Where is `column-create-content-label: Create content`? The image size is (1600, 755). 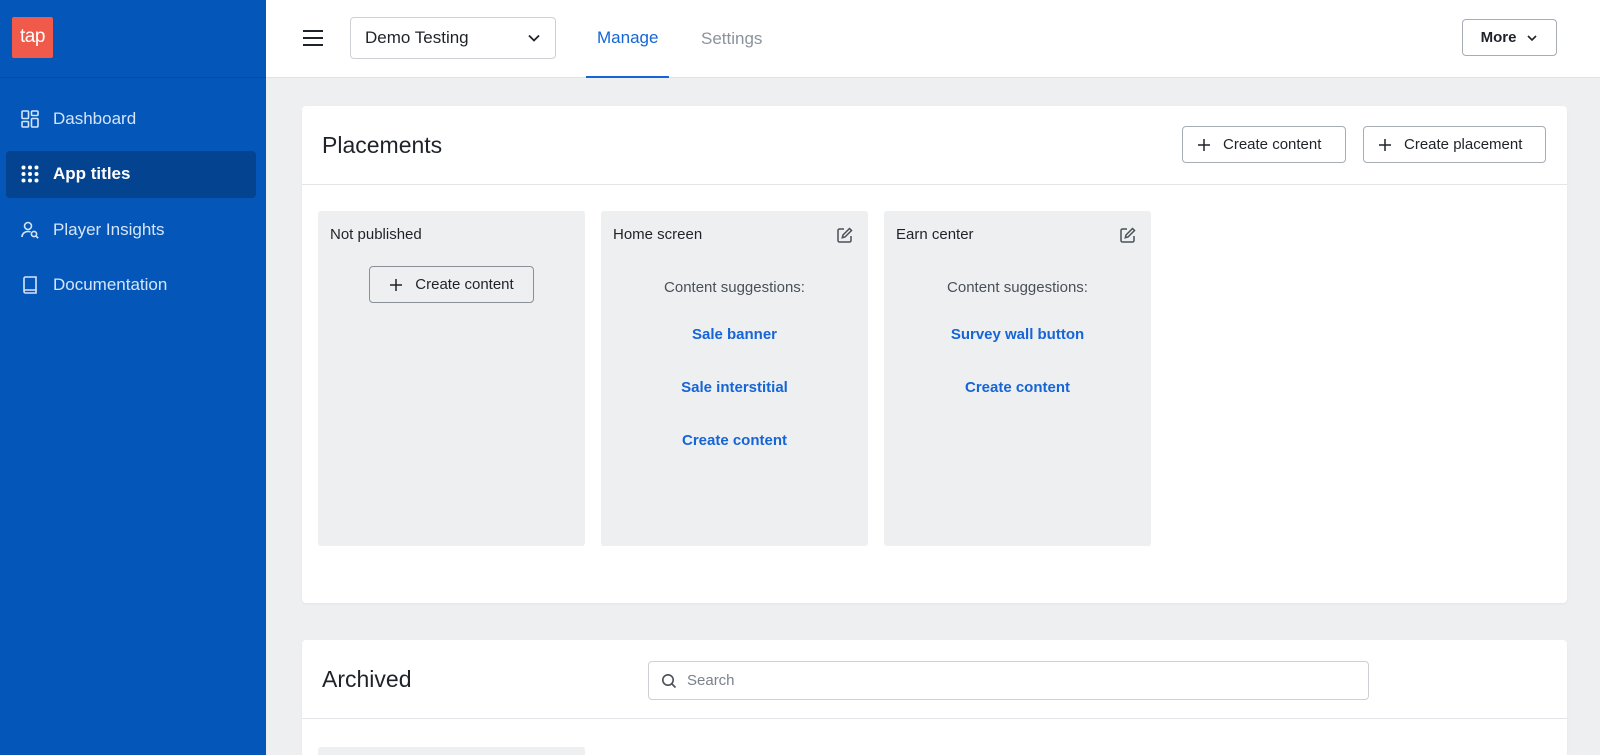
column-create-content-label: Create content is located at coordinates (464, 284).